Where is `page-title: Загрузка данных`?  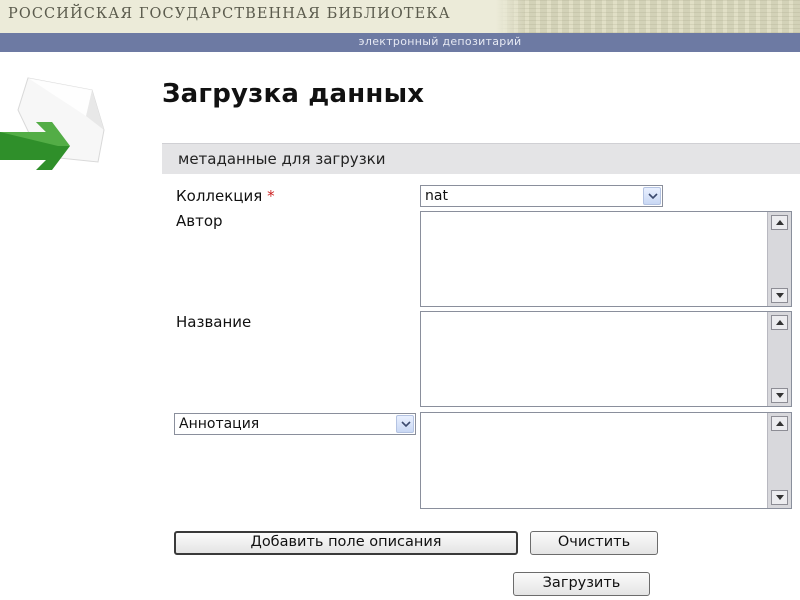
page-title: Загрузка данных is located at coordinates (293, 94).